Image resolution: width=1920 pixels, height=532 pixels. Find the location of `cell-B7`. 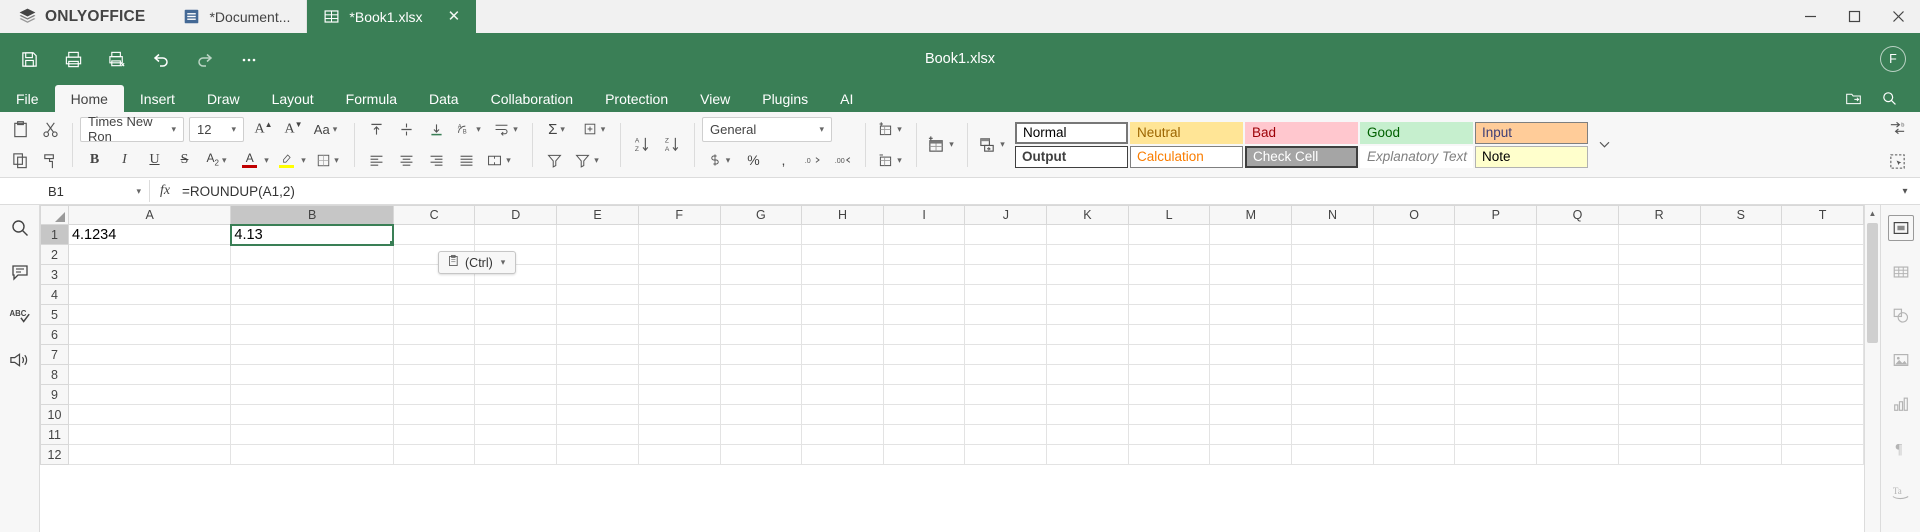

cell-B7 is located at coordinates (312, 354).